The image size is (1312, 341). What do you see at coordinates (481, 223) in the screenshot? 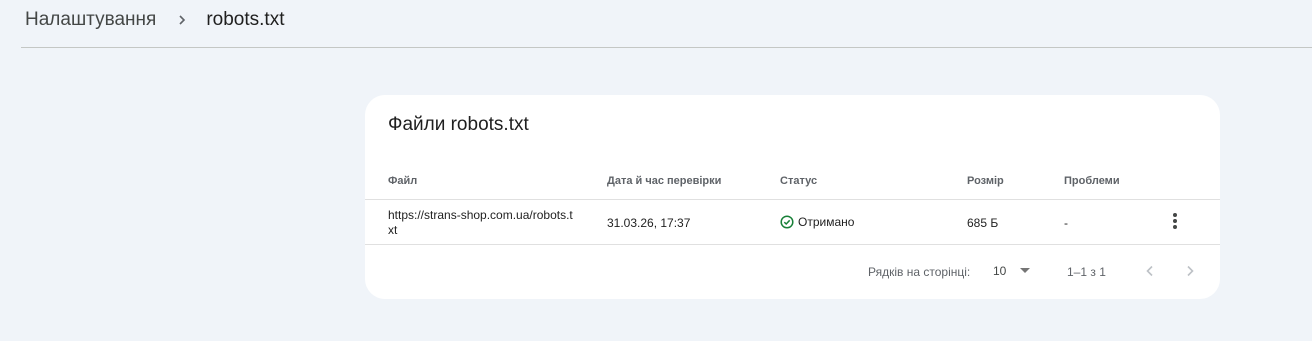
I see `row-file-url: https://strans-shop.com.ua/robots.txt` at bounding box center [481, 223].